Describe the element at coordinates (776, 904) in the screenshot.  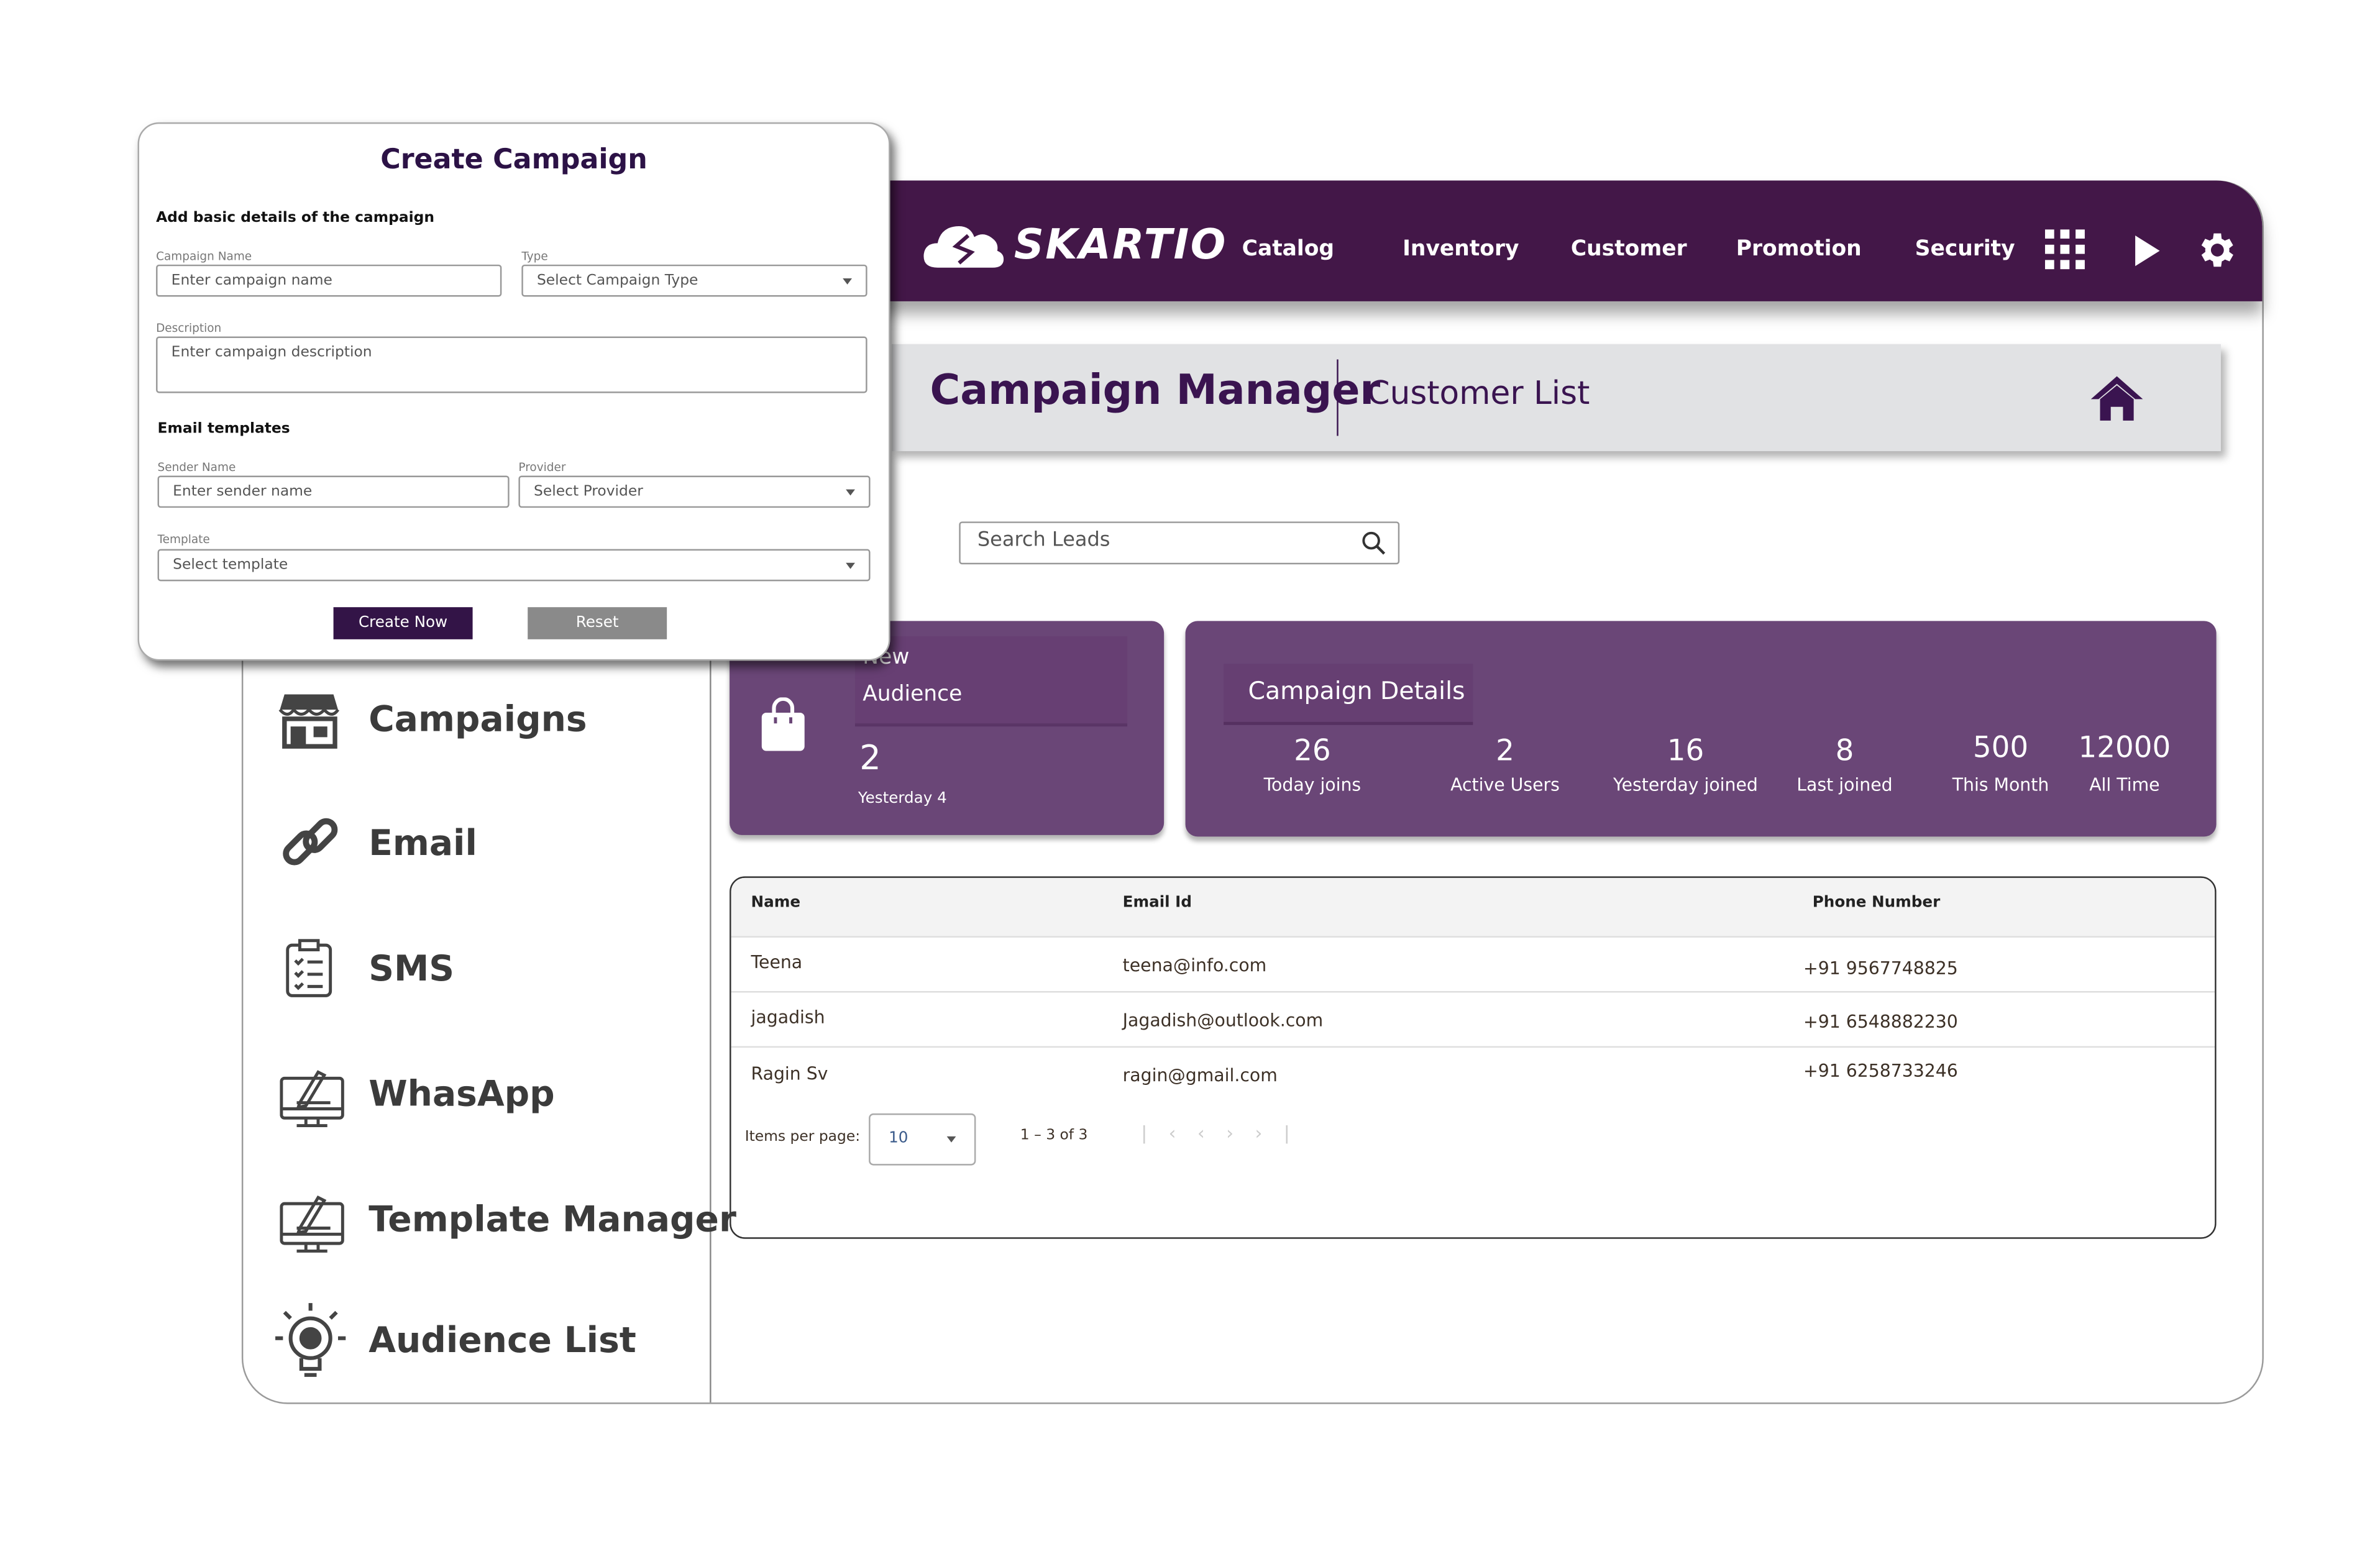
I see `col-name: Name` at that location.